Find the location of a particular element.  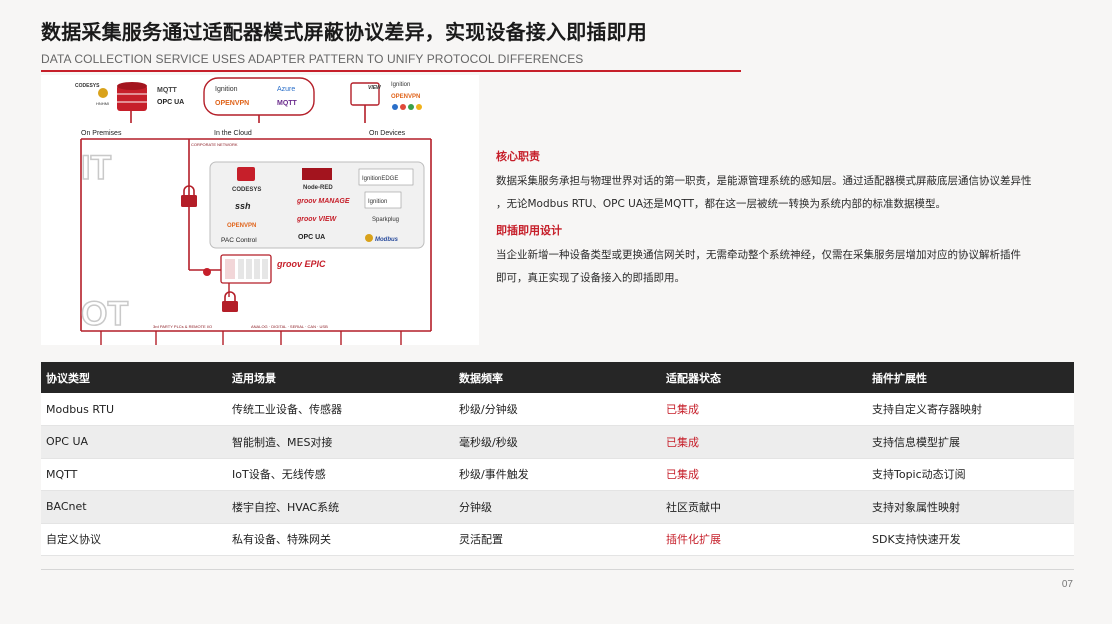

codesys-icon is located at coordinates (246, 174).